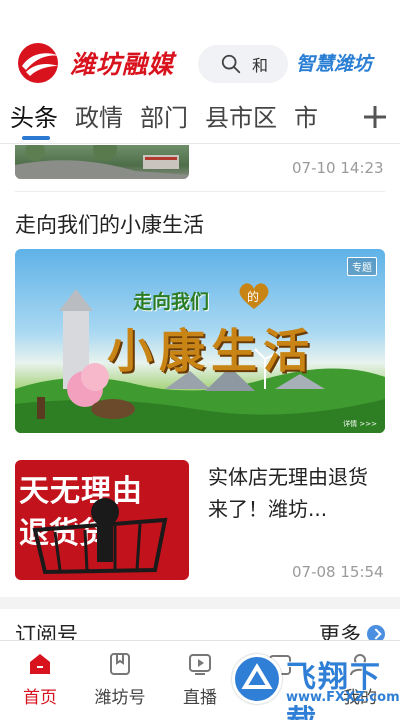  What do you see at coordinates (40, 698) in the screenshot?
I see `nav-home-label: 首页` at bounding box center [40, 698].